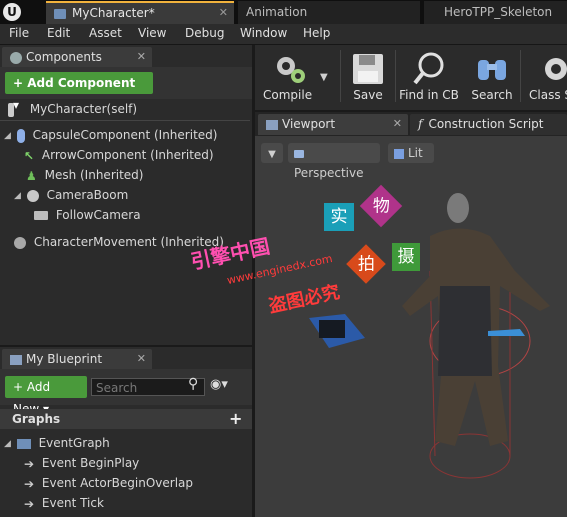 The image size is (567, 517). What do you see at coordinates (31, 175) in the screenshot?
I see `skeletal-mesh-icon: ♟` at bounding box center [31, 175].